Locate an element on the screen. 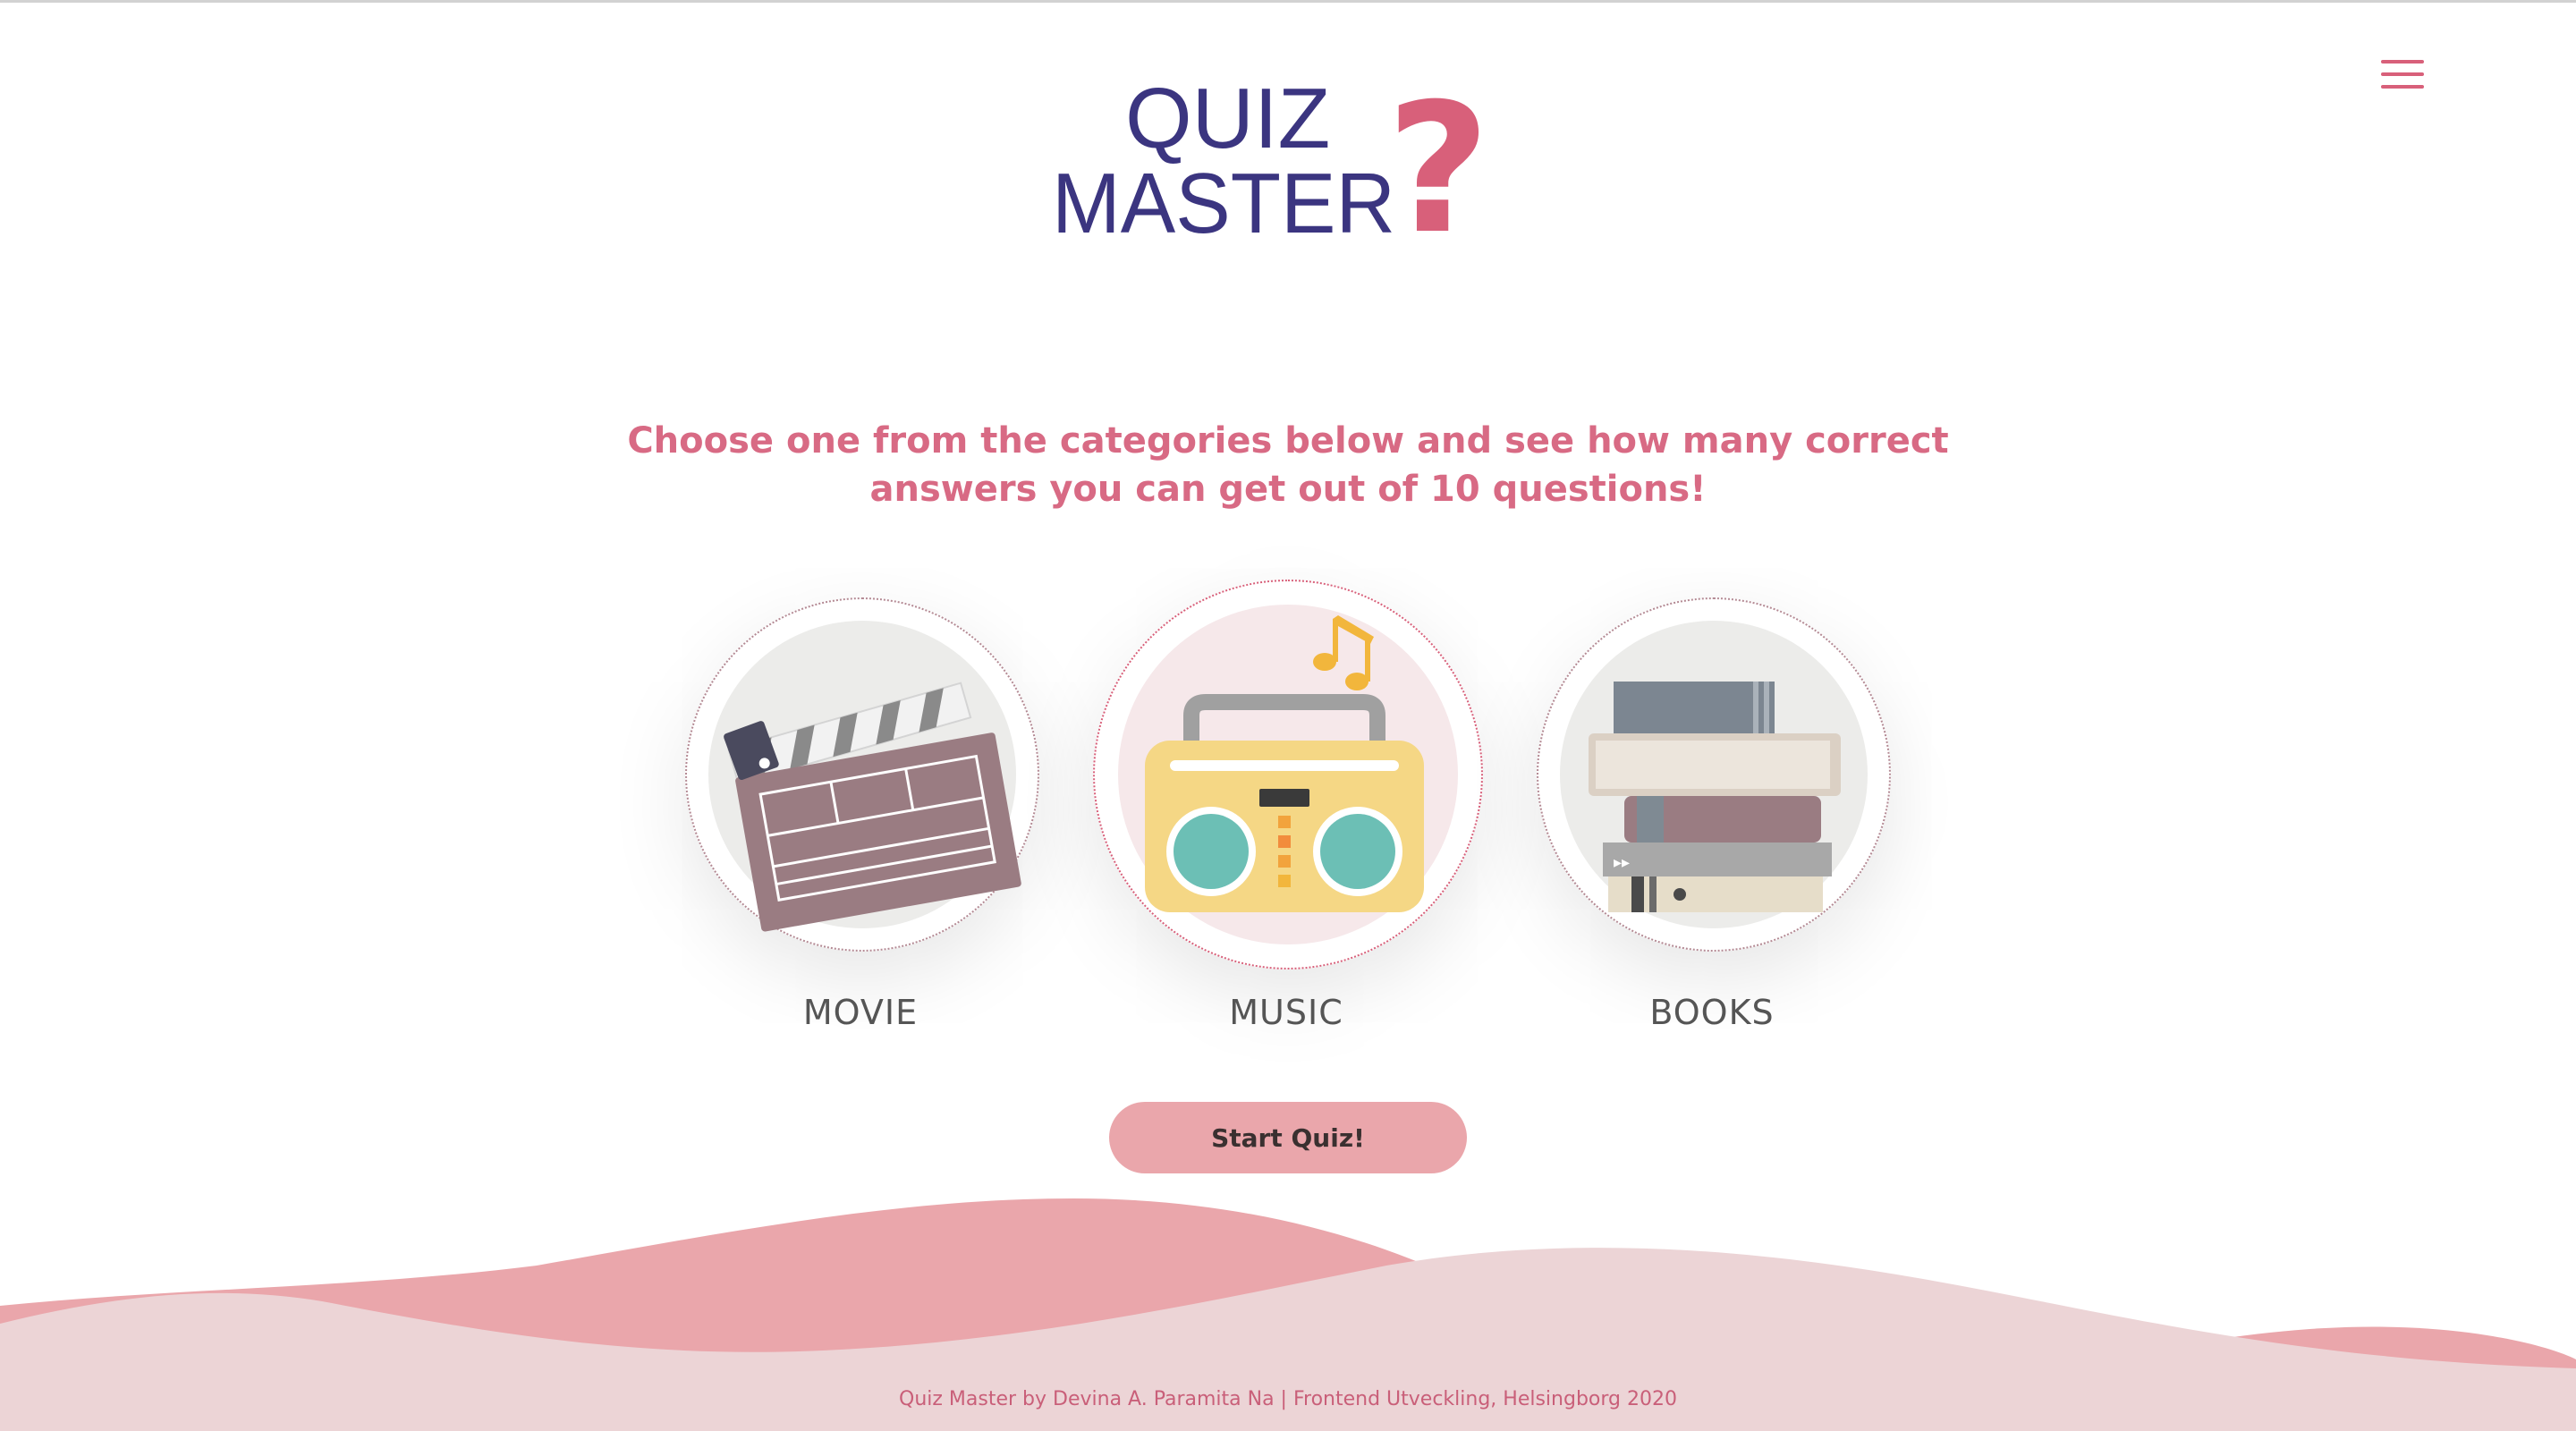  quiz-master-logo: QUIZ MASTER ? is located at coordinates (1279, 157).